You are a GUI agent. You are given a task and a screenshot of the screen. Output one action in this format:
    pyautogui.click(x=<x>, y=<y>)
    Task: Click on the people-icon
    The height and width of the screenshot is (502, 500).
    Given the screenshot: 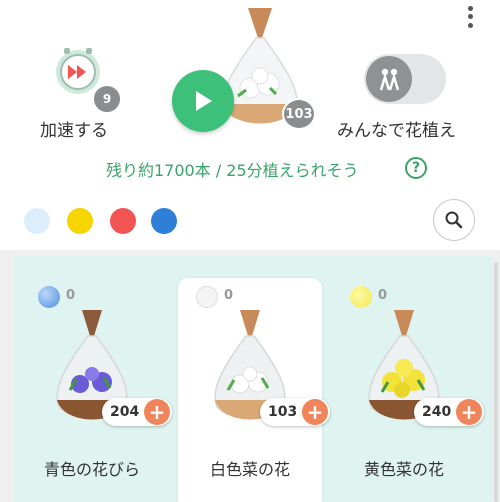 What is the action you would take?
    pyautogui.click(x=389, y=79)
    